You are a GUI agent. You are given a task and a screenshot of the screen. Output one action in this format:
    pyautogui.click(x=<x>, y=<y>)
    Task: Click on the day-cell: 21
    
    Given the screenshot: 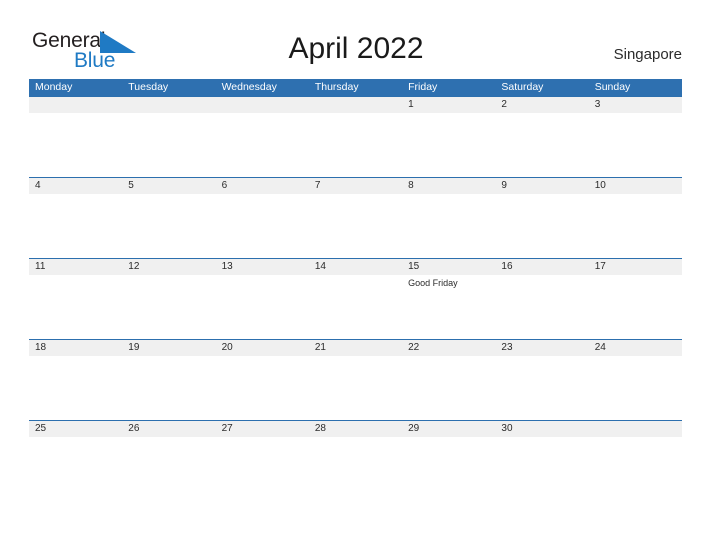 What is the action you would take?
    pyautogui.click(x=355, y=347)
    